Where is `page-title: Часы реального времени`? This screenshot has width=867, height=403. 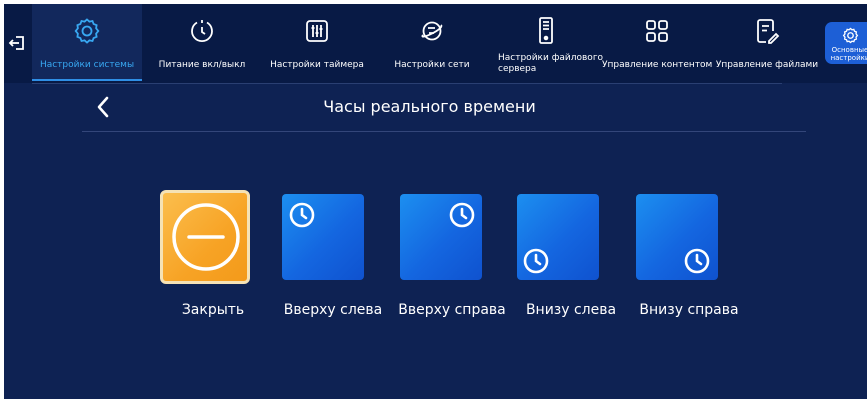
page-title: Часы реального времени is located at coordinates (429, 106).